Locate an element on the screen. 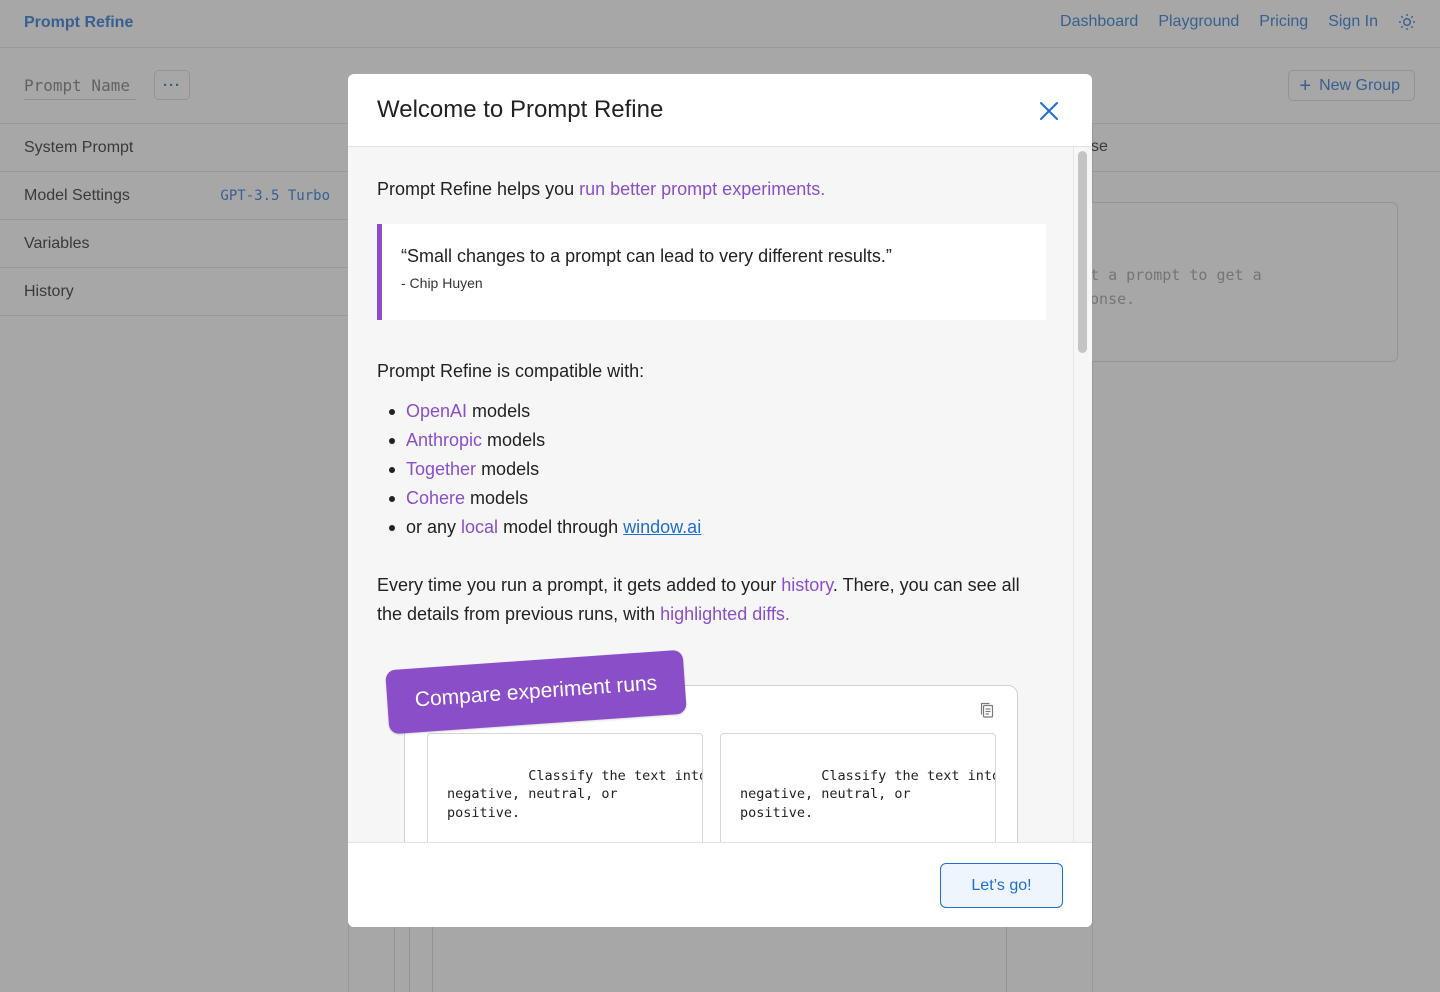 This screenshot has height=992, width=1440. list-item: OpenAI models is located at coordinates (539, 411).